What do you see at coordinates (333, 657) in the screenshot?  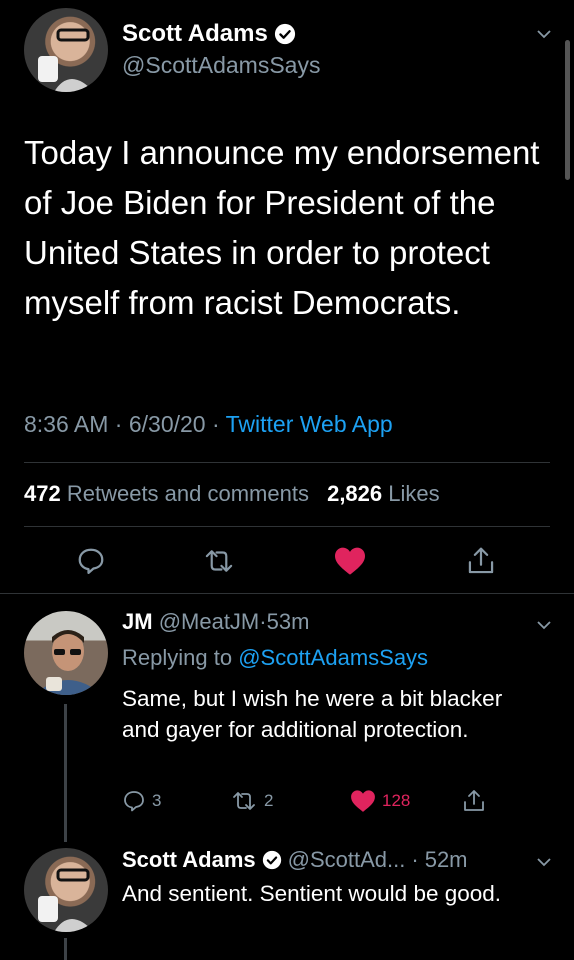 I see `replying-to-link: @ScottAdamsSays` at bounding box center [333, 657].